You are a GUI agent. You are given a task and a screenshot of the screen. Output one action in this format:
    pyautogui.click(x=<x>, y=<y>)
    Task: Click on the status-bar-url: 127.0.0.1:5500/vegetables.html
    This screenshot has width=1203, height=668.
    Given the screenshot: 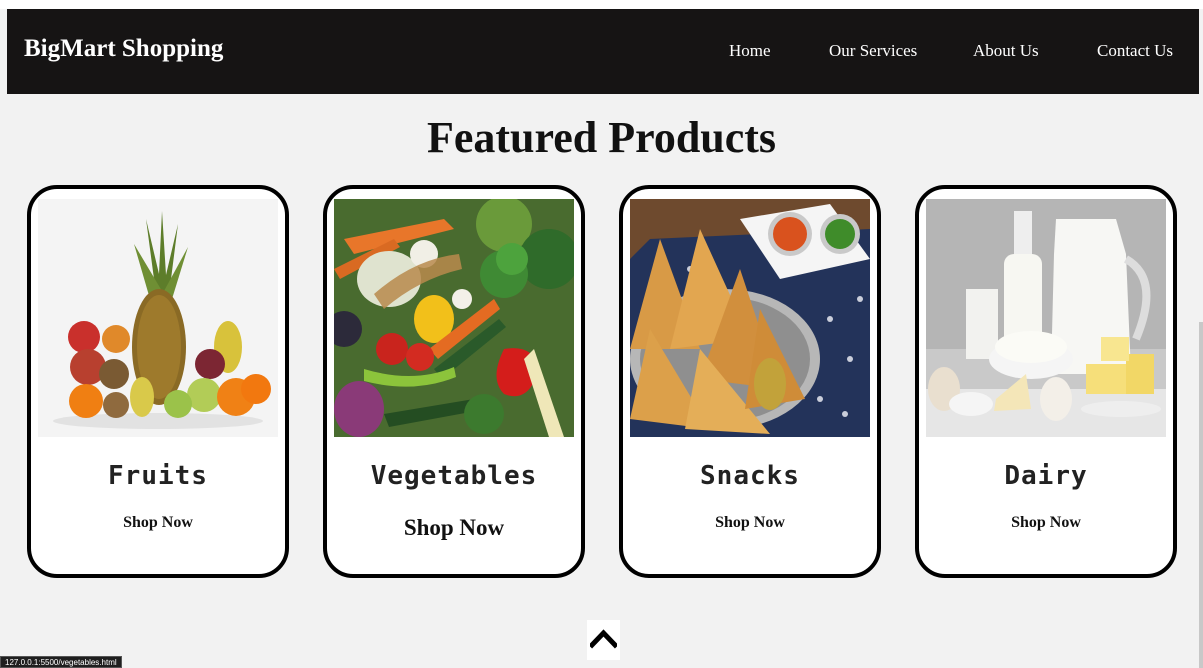 What is the action you would take?
    pyautogui.click(x=61, y=662)
    